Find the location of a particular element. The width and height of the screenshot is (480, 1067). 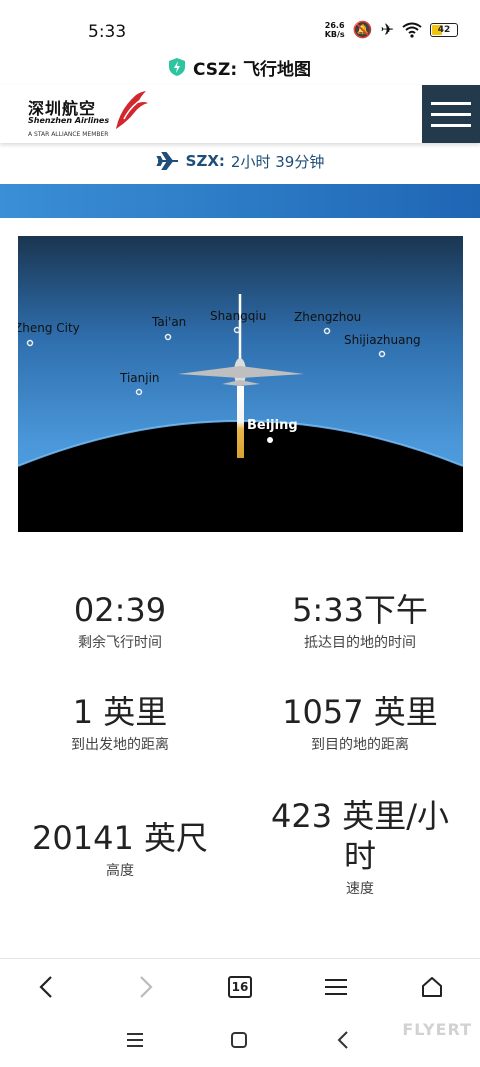

chevron-left-icon is located at coordinates (45, 987).